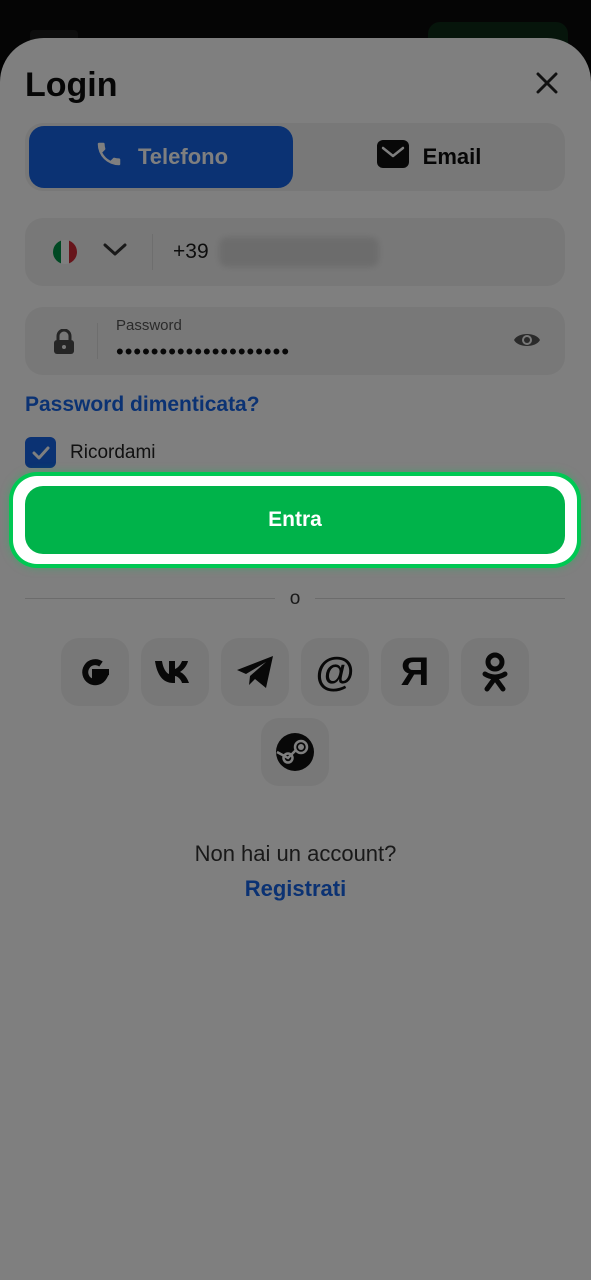 The height and width of the screenshot is (1280, 591). I want to click on remember-me: Ricordami, so click(90, 452).